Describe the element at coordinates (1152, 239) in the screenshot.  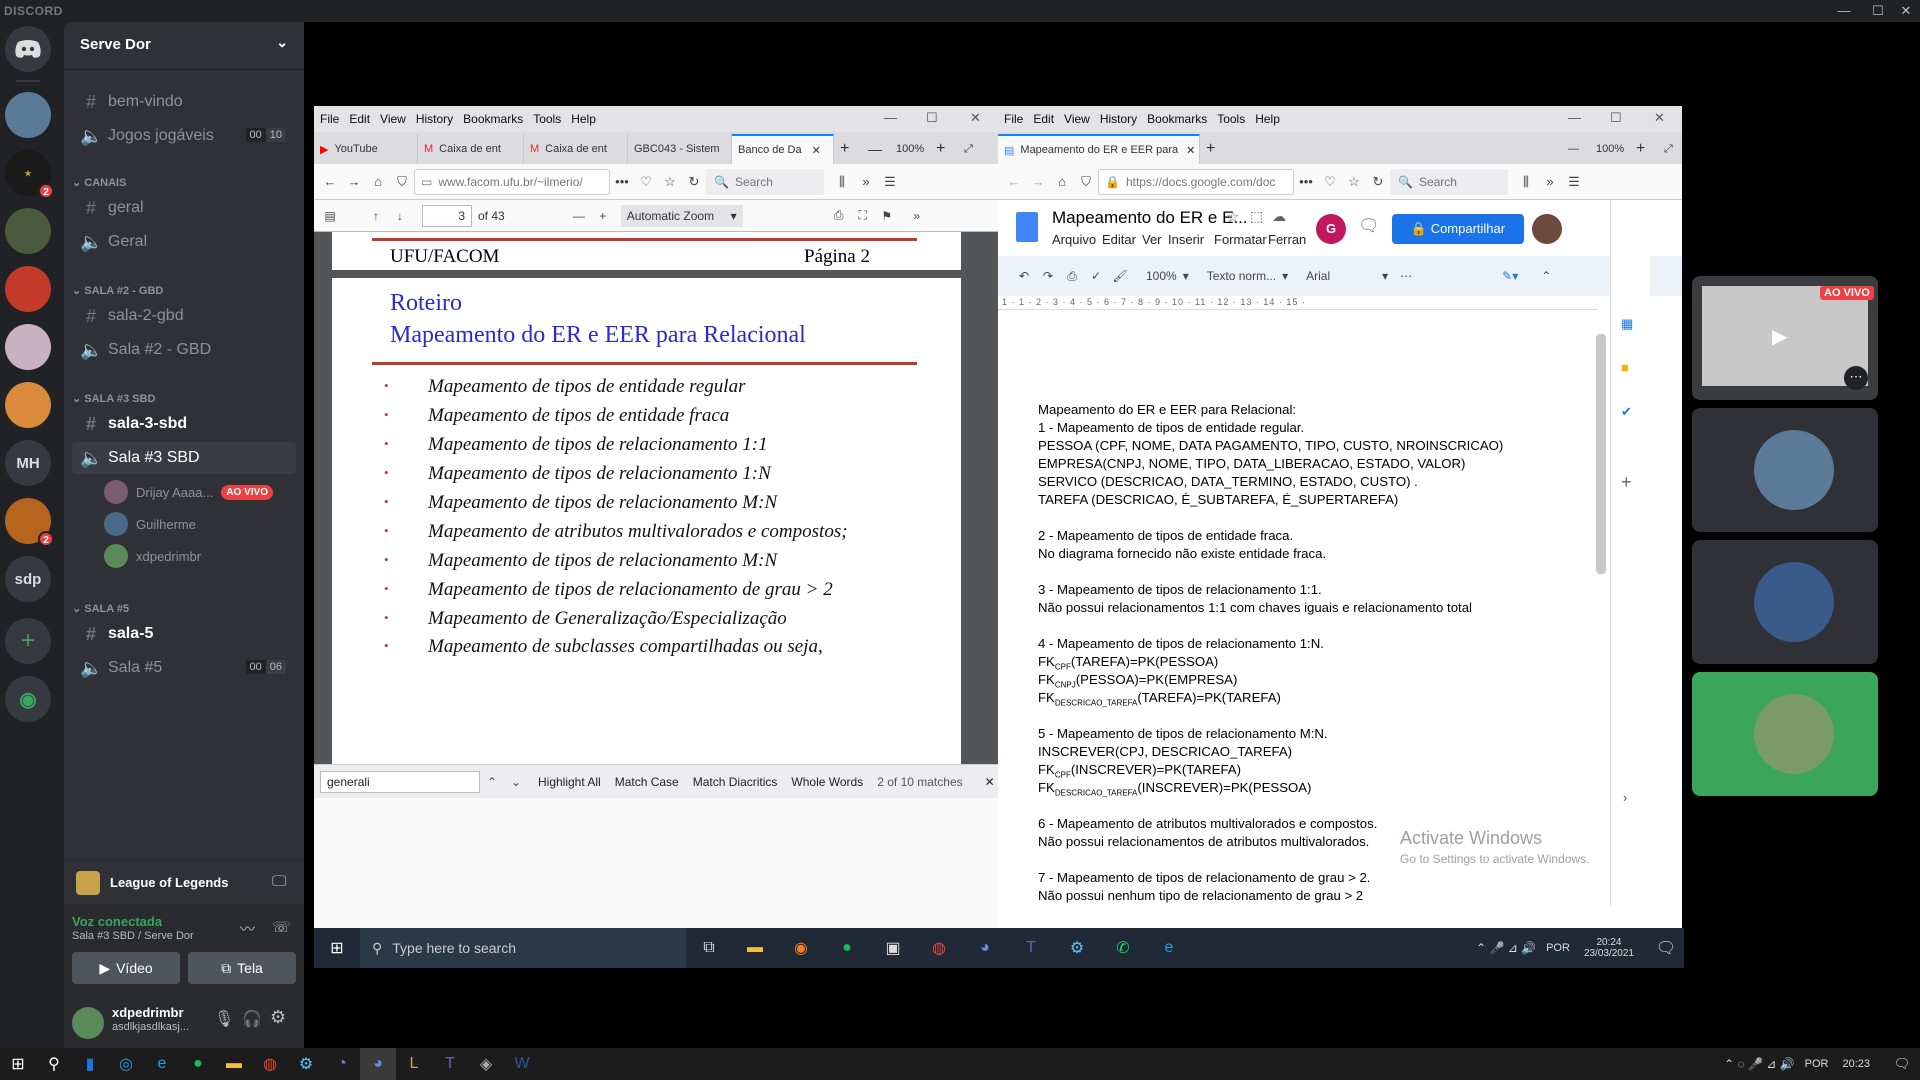
I see `docs-menu-ver: Ver` at that location.